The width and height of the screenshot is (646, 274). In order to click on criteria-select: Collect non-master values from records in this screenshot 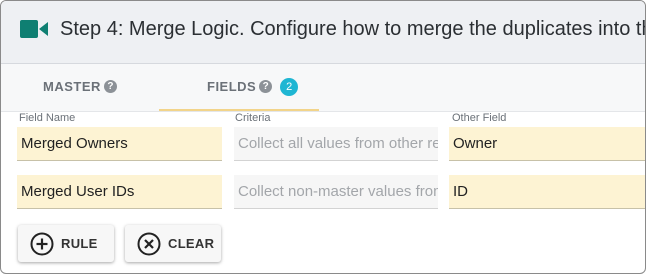, I will do `click(336, 192)`.